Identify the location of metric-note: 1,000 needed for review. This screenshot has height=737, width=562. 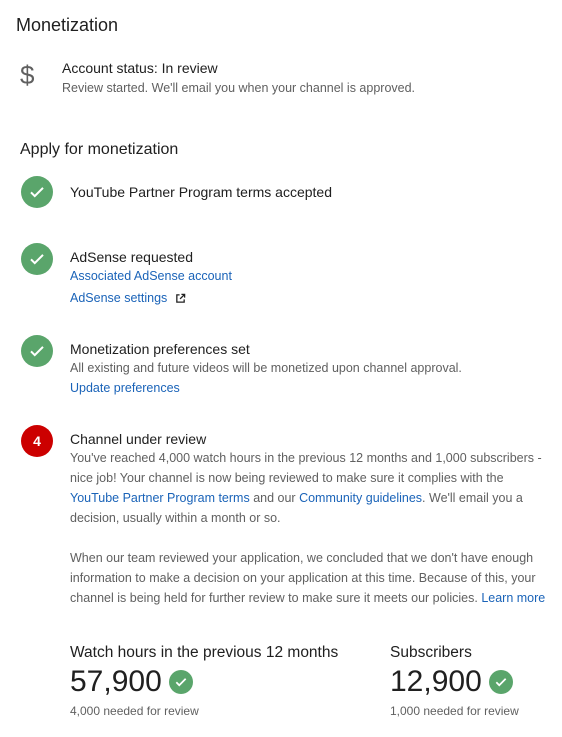
(454, 711).